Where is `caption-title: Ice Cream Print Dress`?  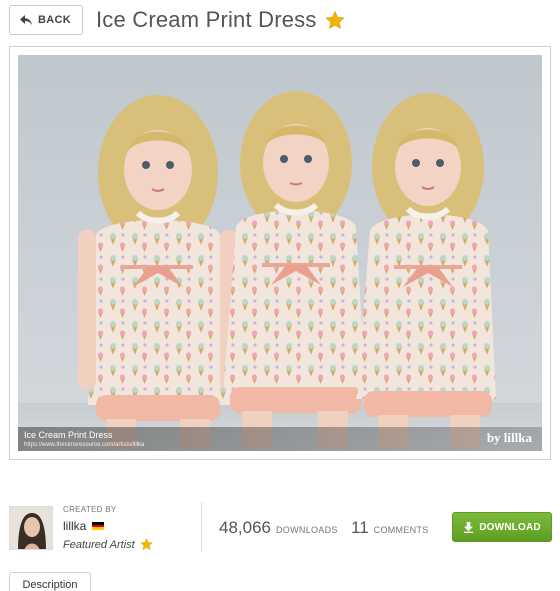
caption-title: Ice Cream Print Dress is located at coordinates (68, 435).